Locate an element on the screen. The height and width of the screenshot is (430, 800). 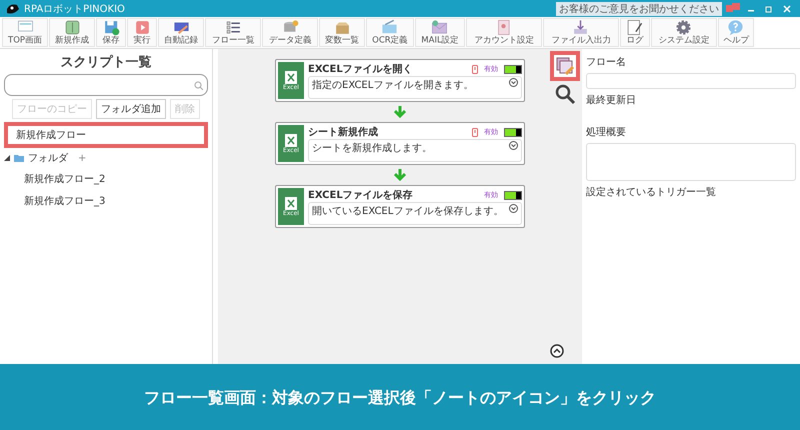
flow-list-item: 新規作成フロー is located at coordinates (106, 135).